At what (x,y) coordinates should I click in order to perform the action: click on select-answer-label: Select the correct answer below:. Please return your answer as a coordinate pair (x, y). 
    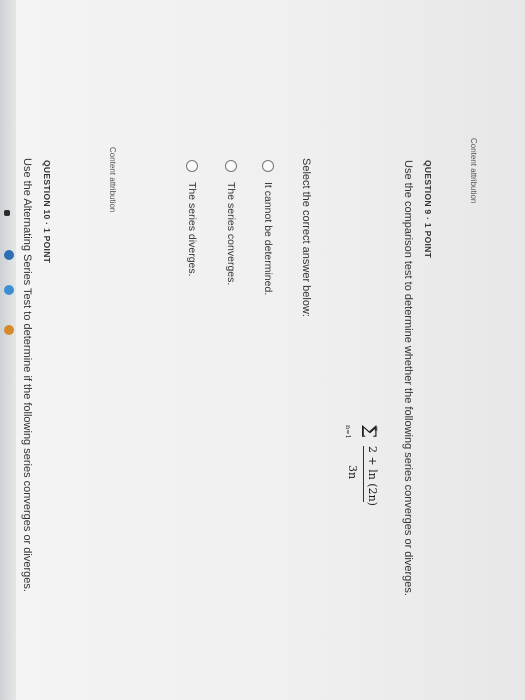
    Looking at the image, I should click on (306, 237).